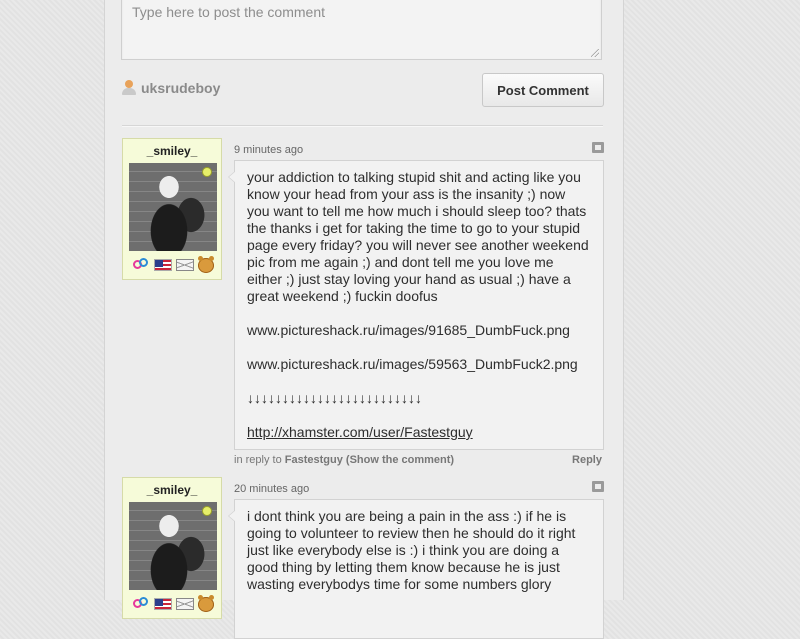  What do you see at coordinates (595, 53) in the screenshot?
I see `resize-grip-icon` at bounding box center [595, 53].